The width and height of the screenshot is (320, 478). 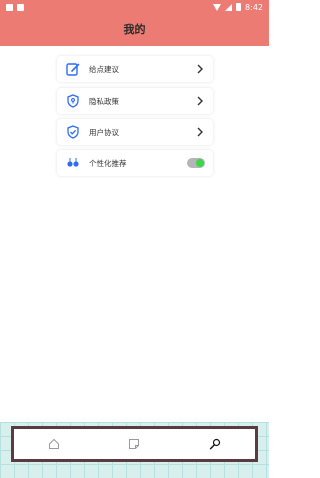 I want to click on menu-item-feedback: 给点建议, so click(x=135, y=69).